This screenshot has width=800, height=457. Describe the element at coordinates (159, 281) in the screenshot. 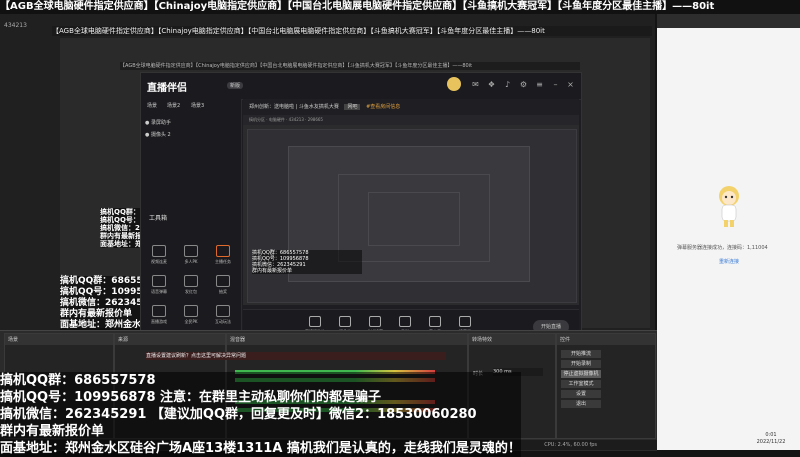

I see `voice-icon` at that location.